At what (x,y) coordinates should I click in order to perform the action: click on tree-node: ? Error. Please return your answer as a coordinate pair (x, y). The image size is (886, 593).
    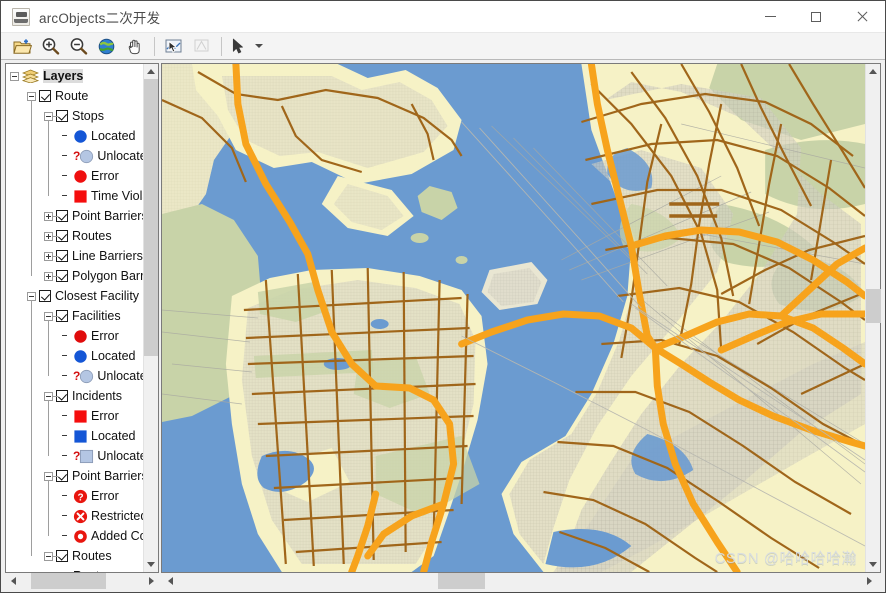
    Looking at the image, I should click on (74, 496).